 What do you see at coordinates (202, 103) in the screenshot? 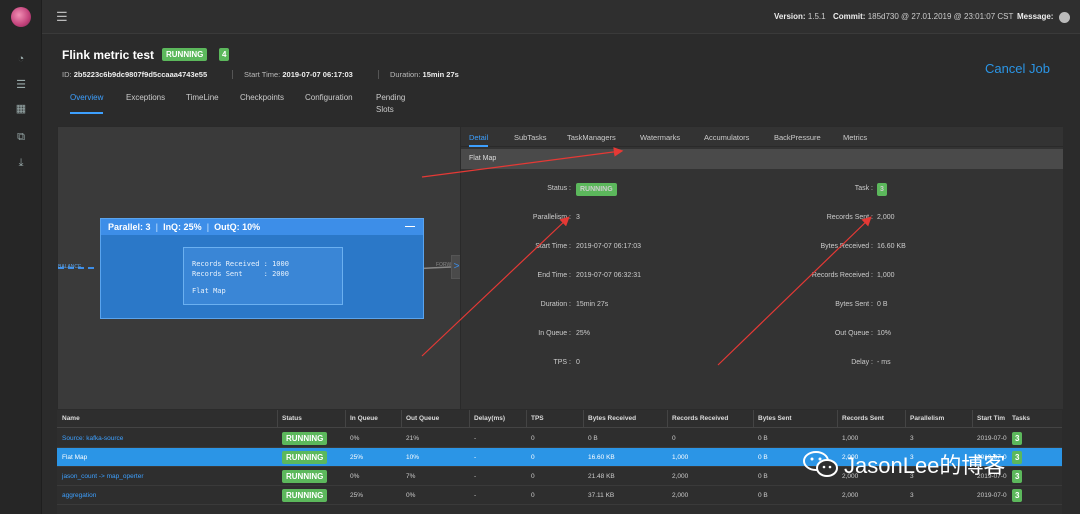
I see `tab-timeline: TimeLine` at bounding box center [202, 103].